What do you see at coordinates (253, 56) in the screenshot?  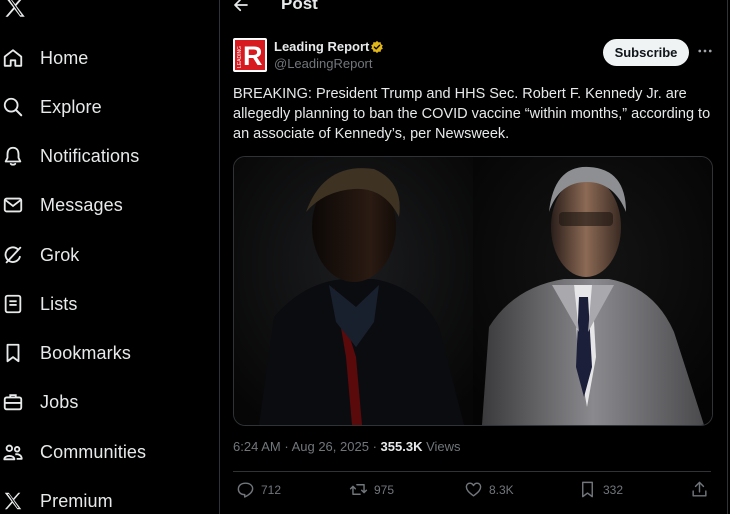 I see `avatar-letter: R` at bounding box center [253, 56].